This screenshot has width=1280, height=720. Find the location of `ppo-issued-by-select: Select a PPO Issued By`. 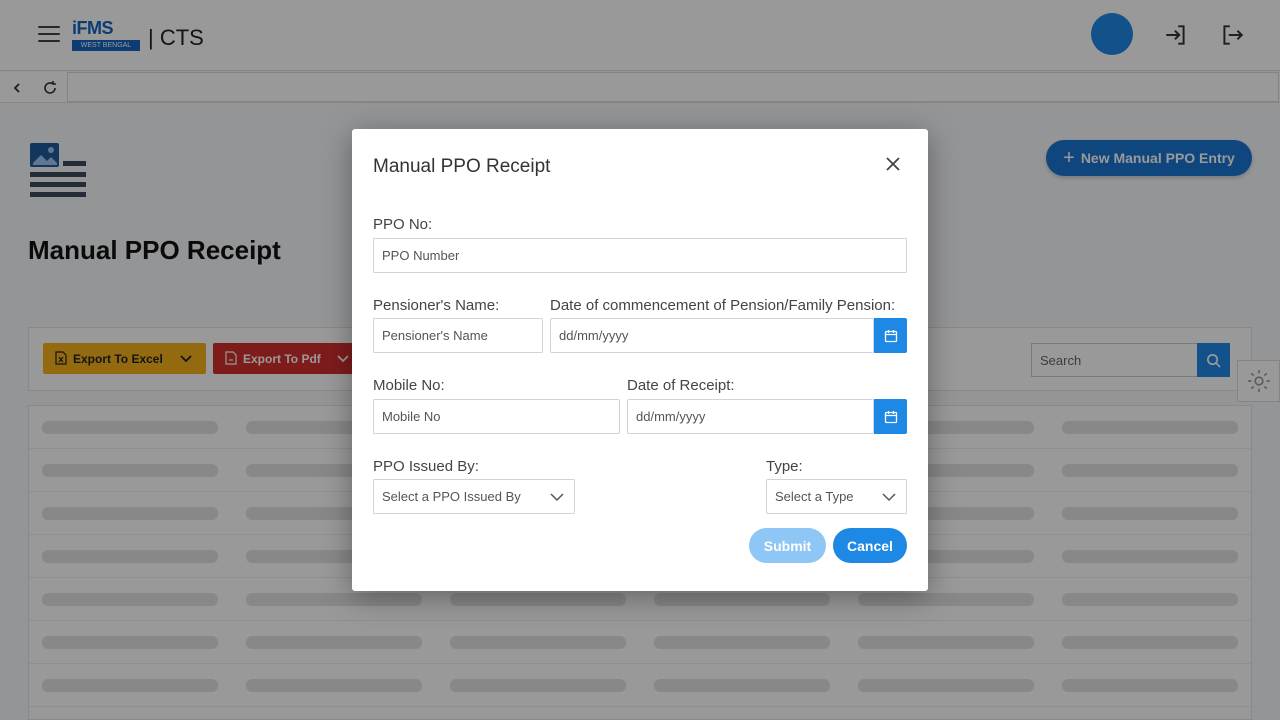

ppo-issued-by-select: Select a PPO Issued By is located at coordinates (474, 496).